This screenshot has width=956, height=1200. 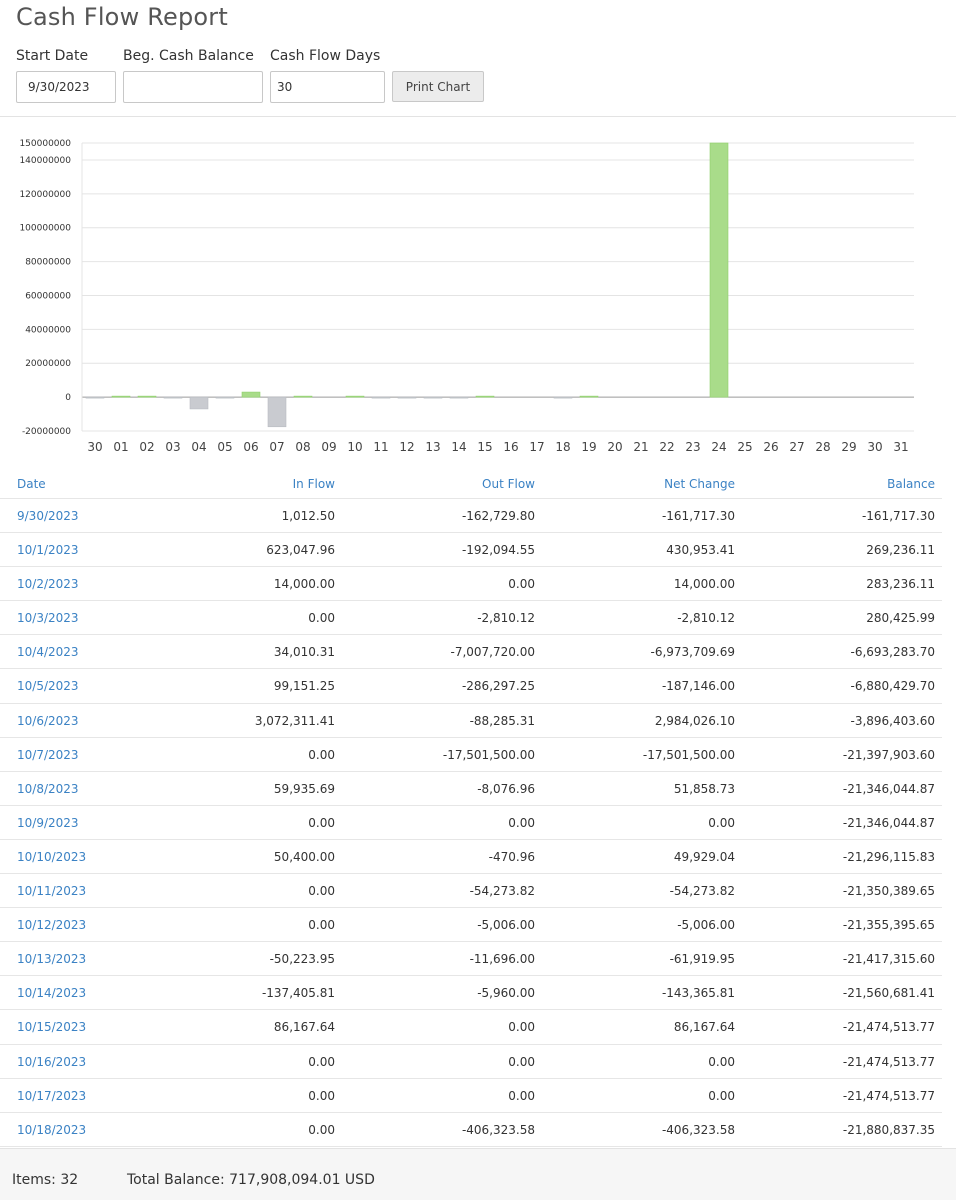 What do you see at coordinates (478, 116) in the screenshot?
I see `form-divider` at bounding box center [478, 116].